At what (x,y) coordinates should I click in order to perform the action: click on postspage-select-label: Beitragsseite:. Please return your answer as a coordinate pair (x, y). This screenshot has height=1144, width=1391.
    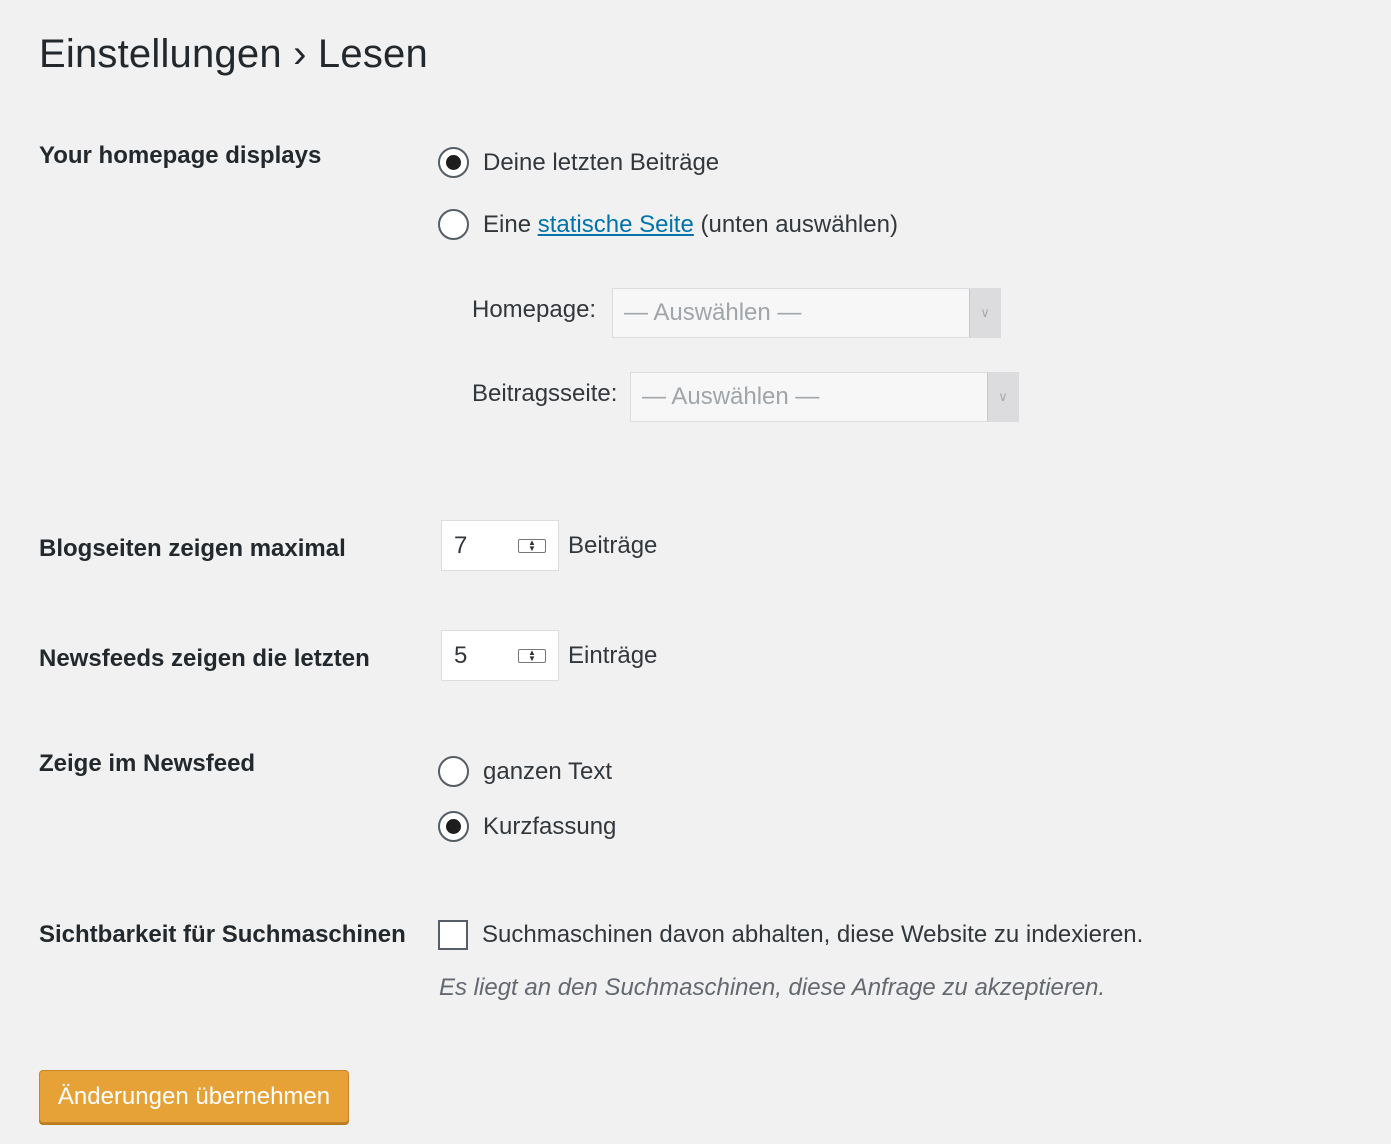
    Looking at the image, I should click on (545, 393).